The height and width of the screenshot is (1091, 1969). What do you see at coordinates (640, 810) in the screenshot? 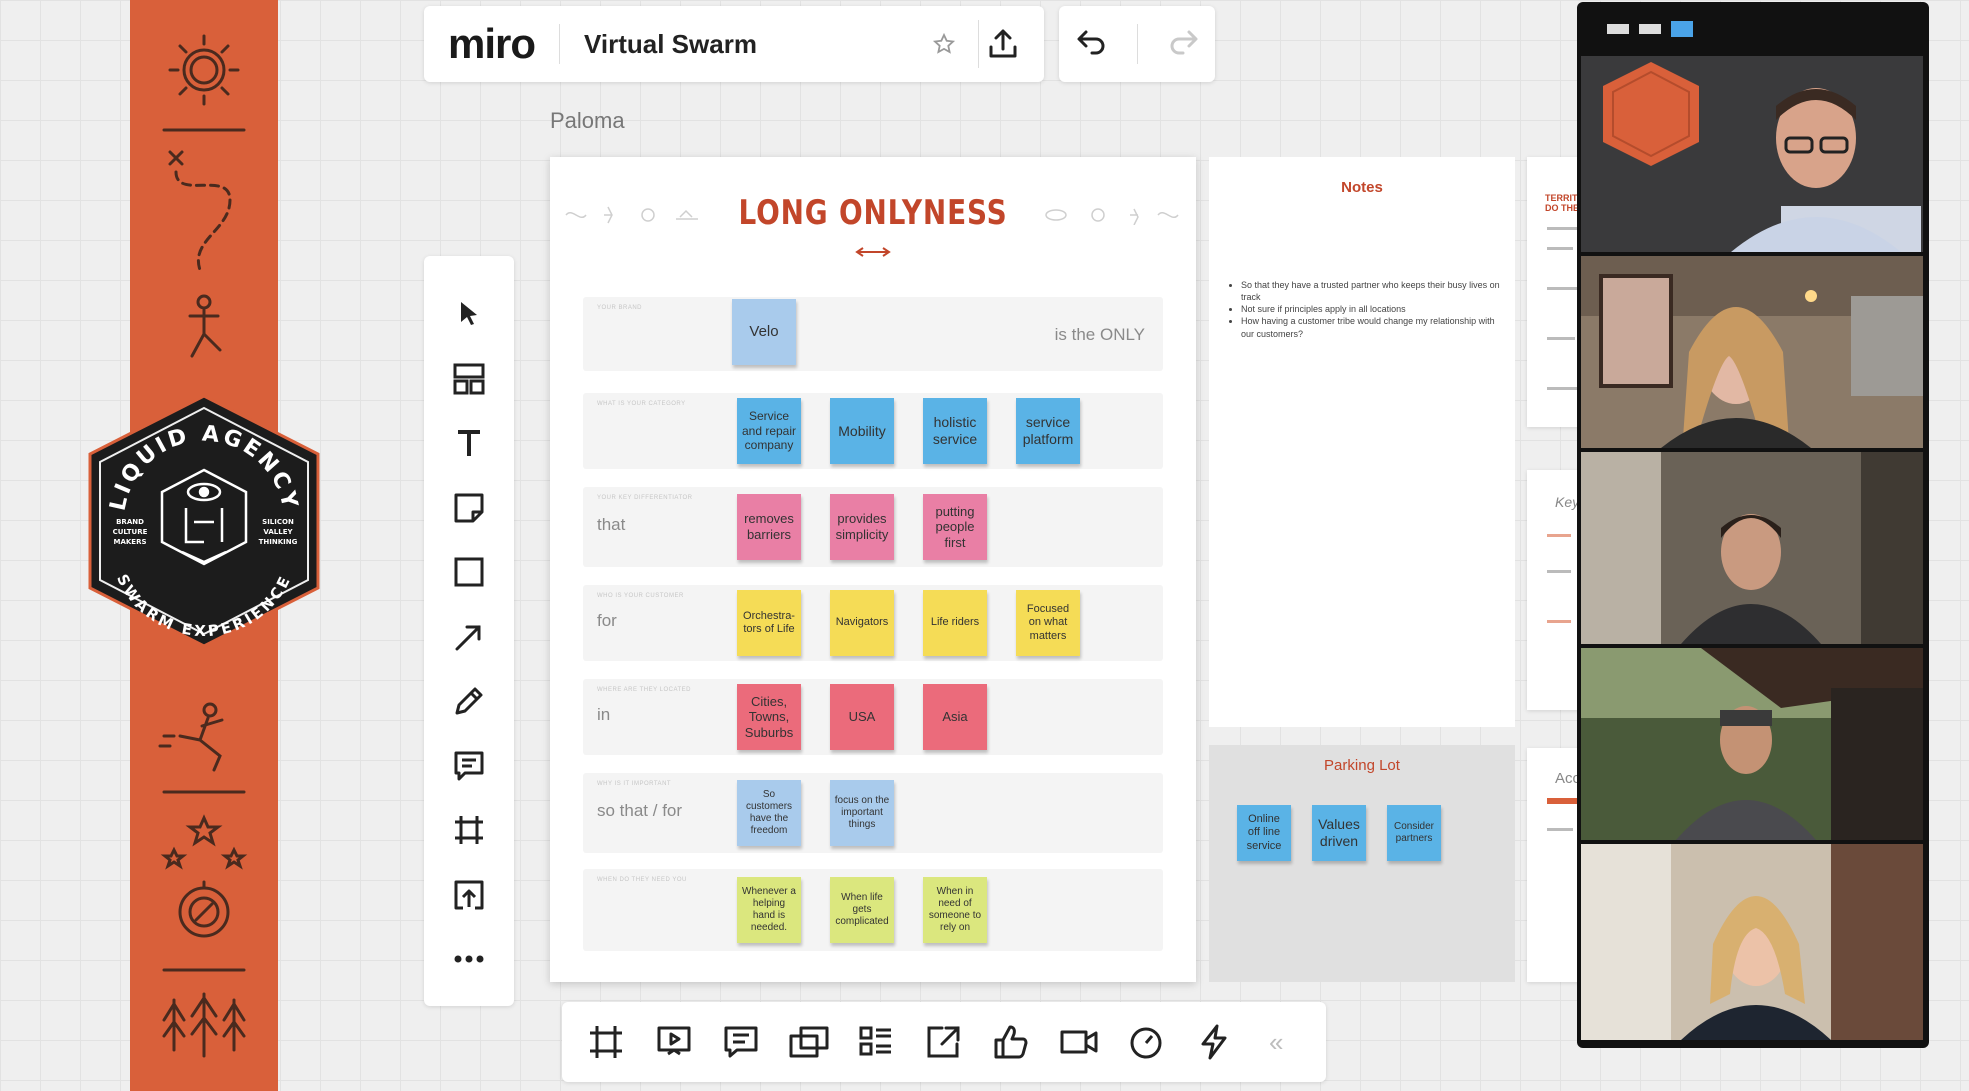
I see `row-label: so that / for` at bounding box center [640, 810].